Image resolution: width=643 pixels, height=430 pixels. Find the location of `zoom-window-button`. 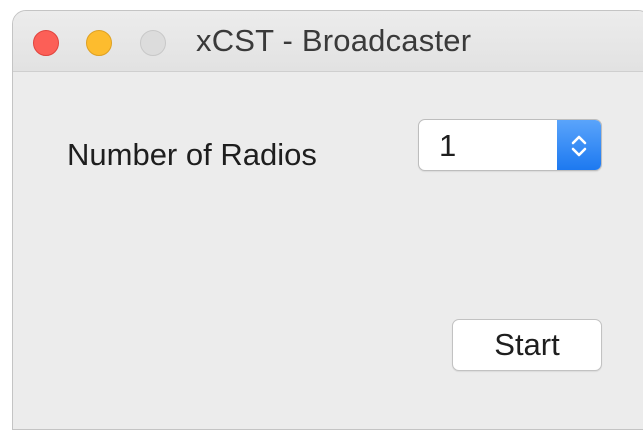

zoom-window-button is located at coordinates (153, 43).